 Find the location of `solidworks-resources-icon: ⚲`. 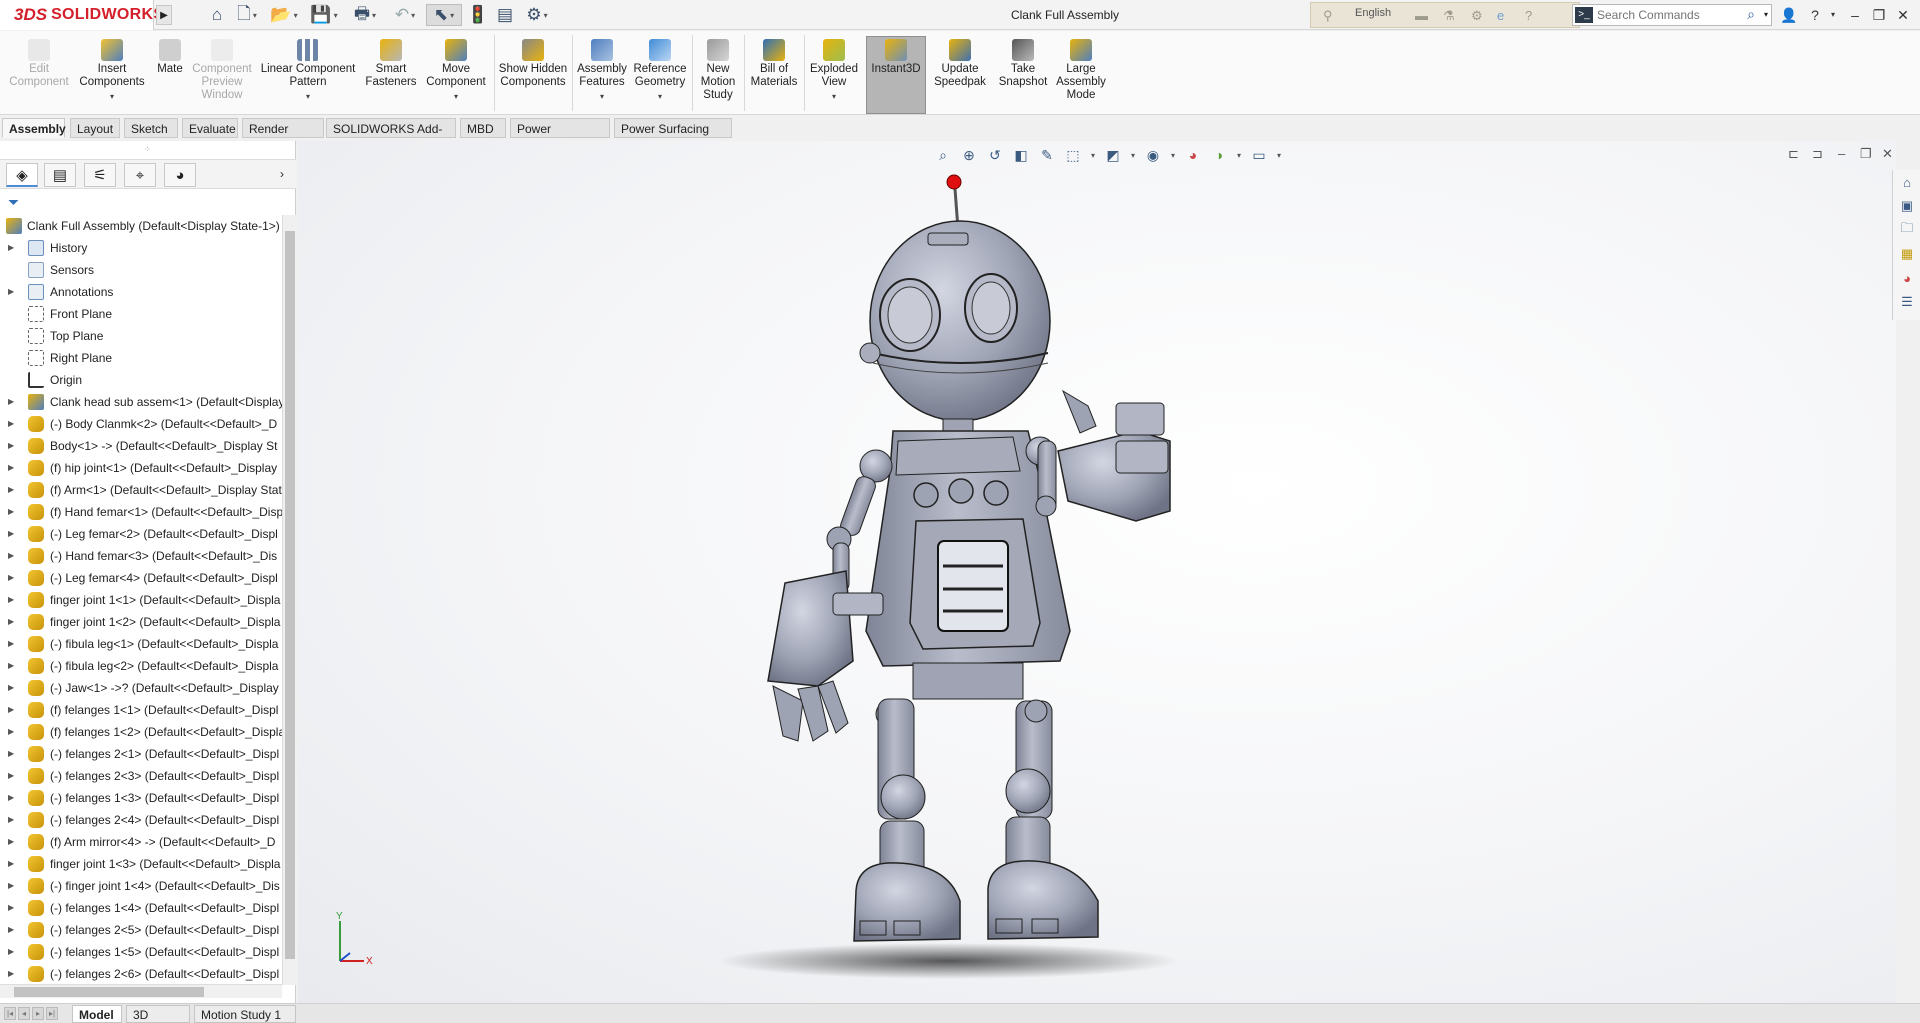

solidworks-resources-icon: ⚲ is located at coordinates (1328, 16).